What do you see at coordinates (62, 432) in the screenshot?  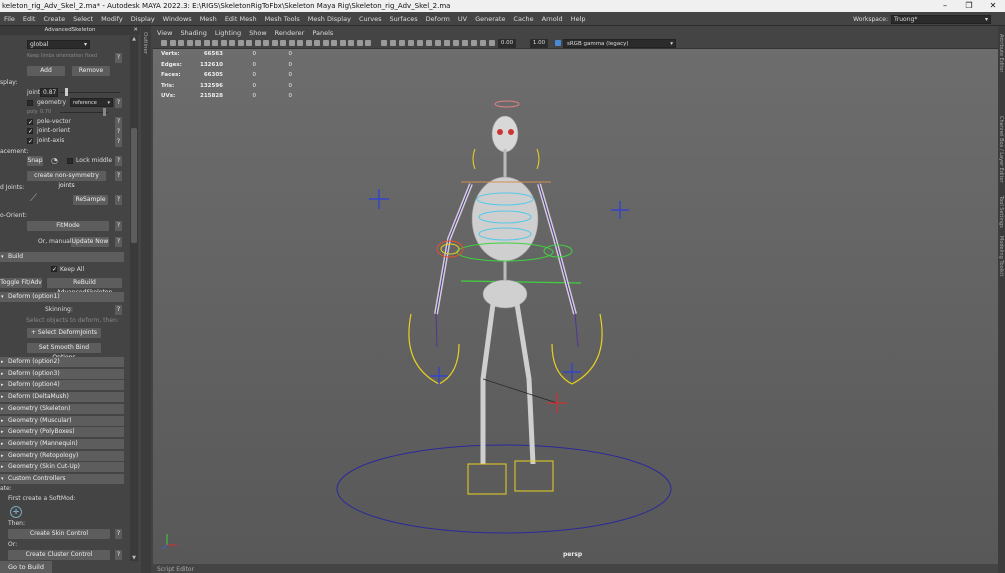 I see `section-collapsed: ▸ Geometry (PolyBoxes)` at bounding box center [62, 432].